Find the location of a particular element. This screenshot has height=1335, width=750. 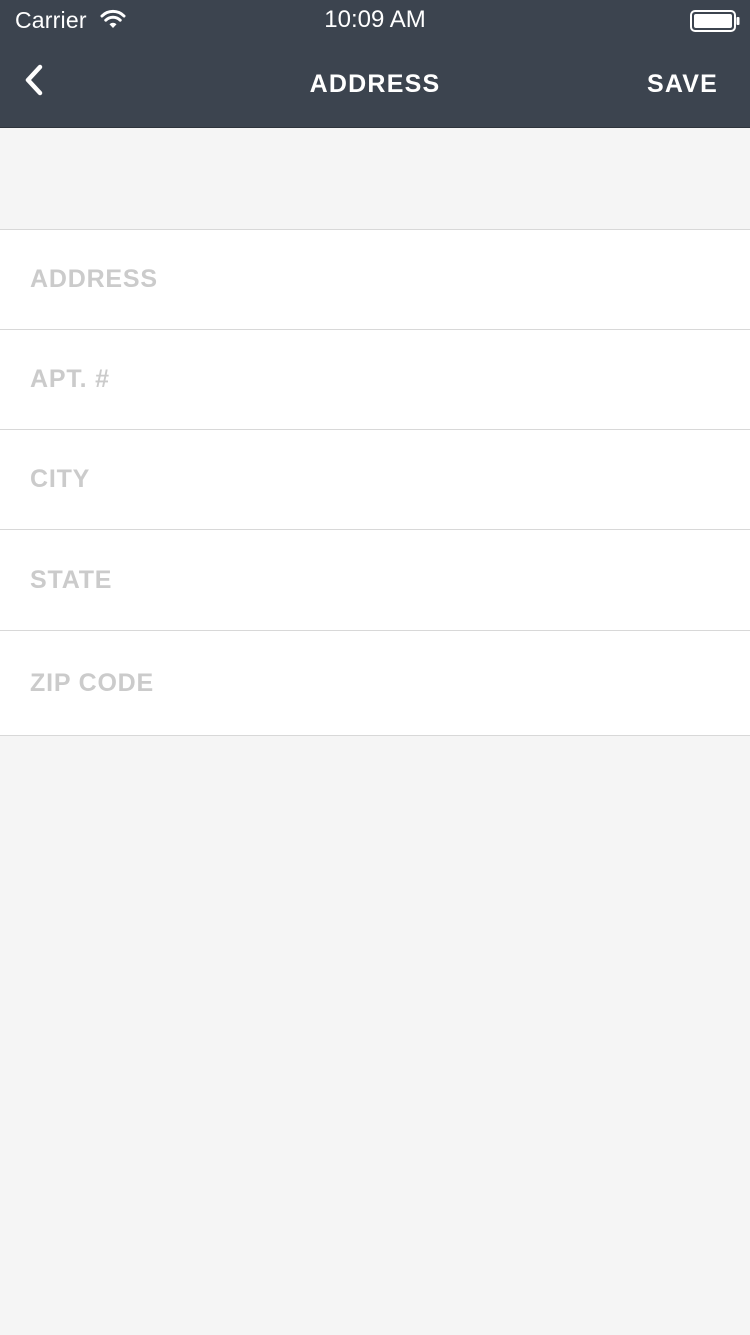

header: Carrier 10:09 AM ADDRESS SAVE is located at coordinates (375, 64).